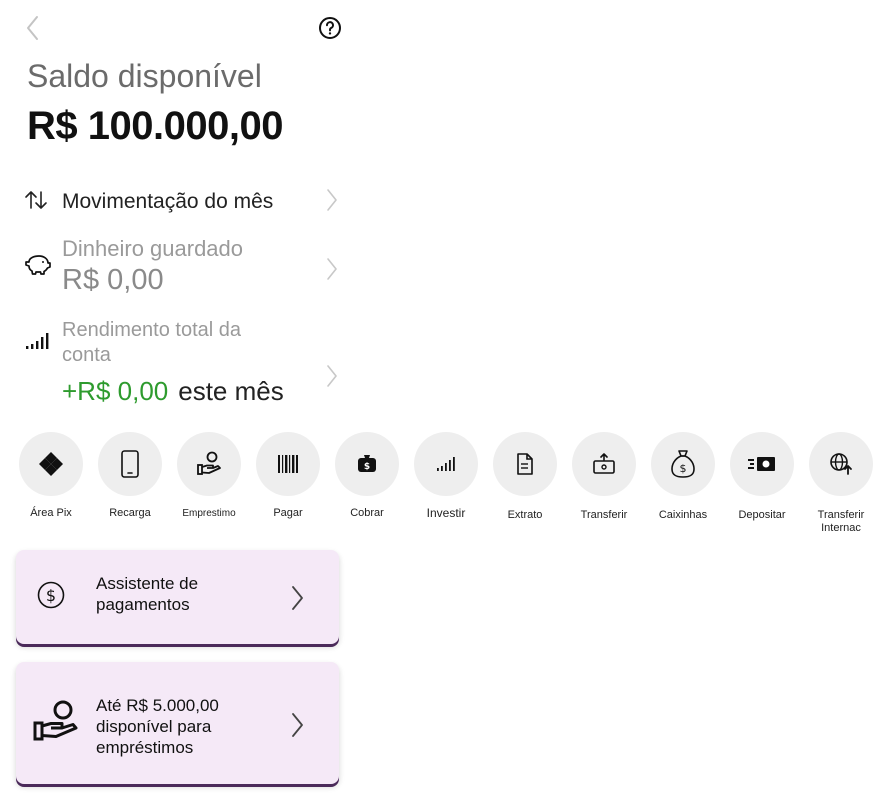 Image resolution: width=876 pixels, height=800 pixels. I want to click on account-yield-label: Rendimento total da conta, so click(152, 342).